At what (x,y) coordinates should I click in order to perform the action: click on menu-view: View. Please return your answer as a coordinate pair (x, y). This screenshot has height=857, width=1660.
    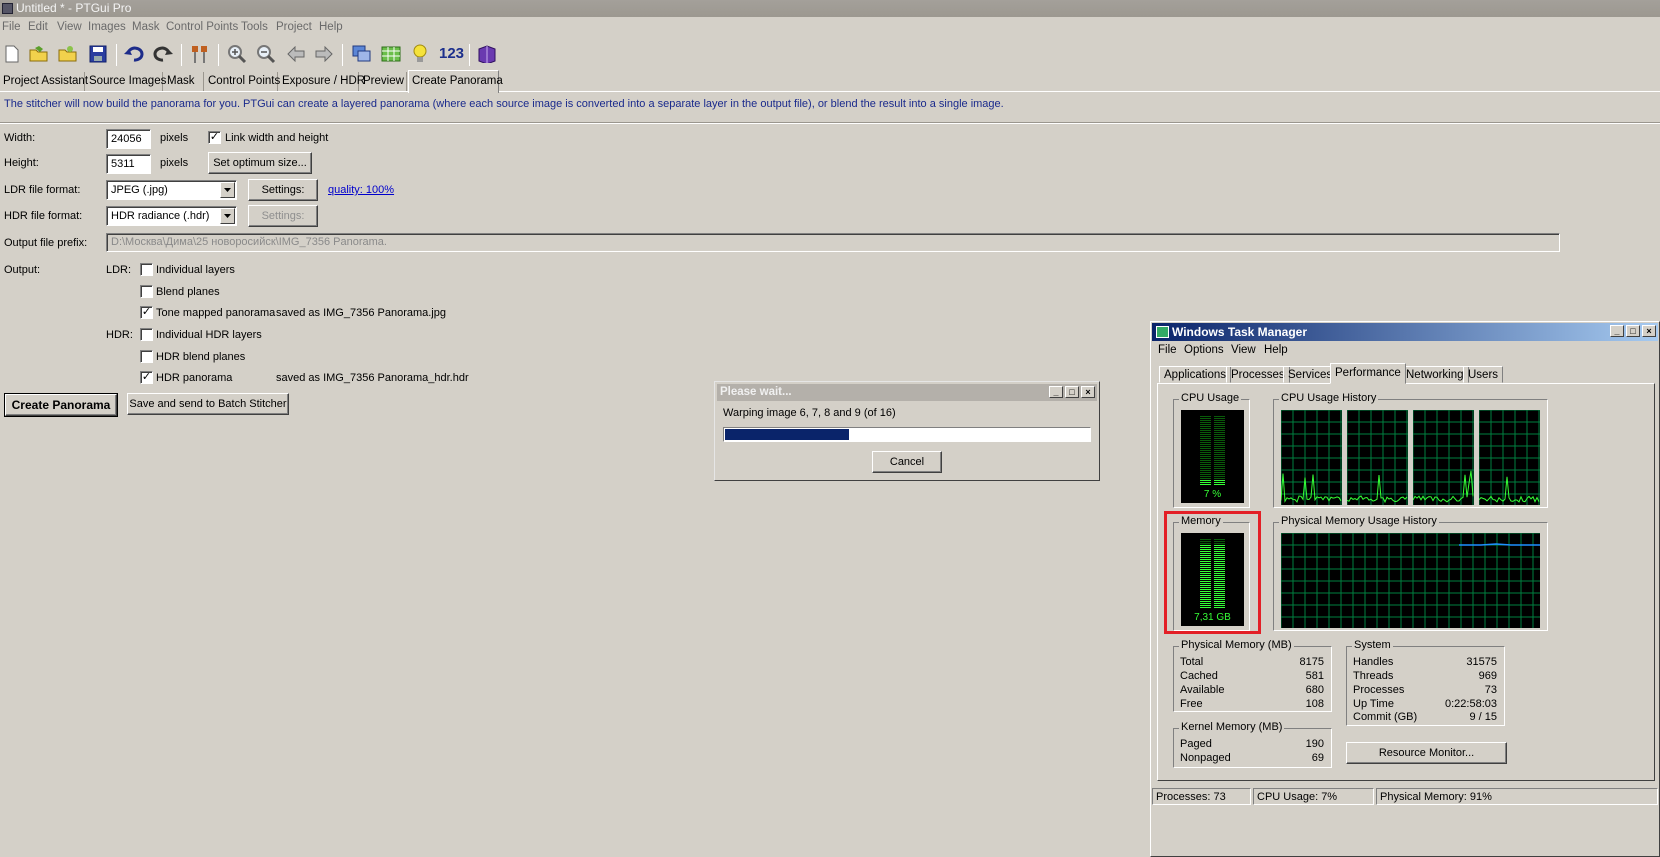
    Looking at the image, I should click on (69, 27).